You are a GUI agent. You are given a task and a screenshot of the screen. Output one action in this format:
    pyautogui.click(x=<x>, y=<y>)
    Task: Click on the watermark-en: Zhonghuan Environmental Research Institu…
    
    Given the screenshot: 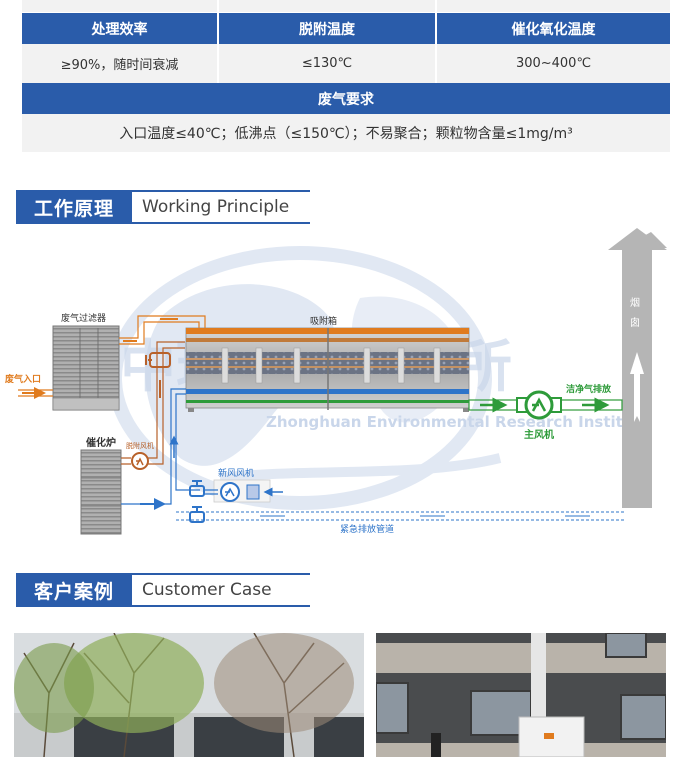 What is the action you would take?
    pyautogui.click(x=458, y=422)
    